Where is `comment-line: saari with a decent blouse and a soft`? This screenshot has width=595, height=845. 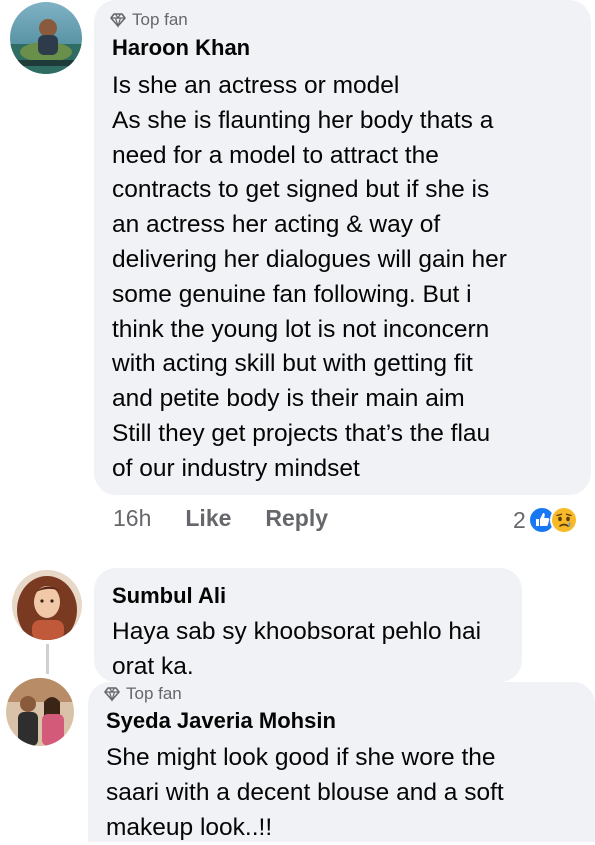
comment-line: saari with a decent blouse and a soft is located at coordinates (305, 792).